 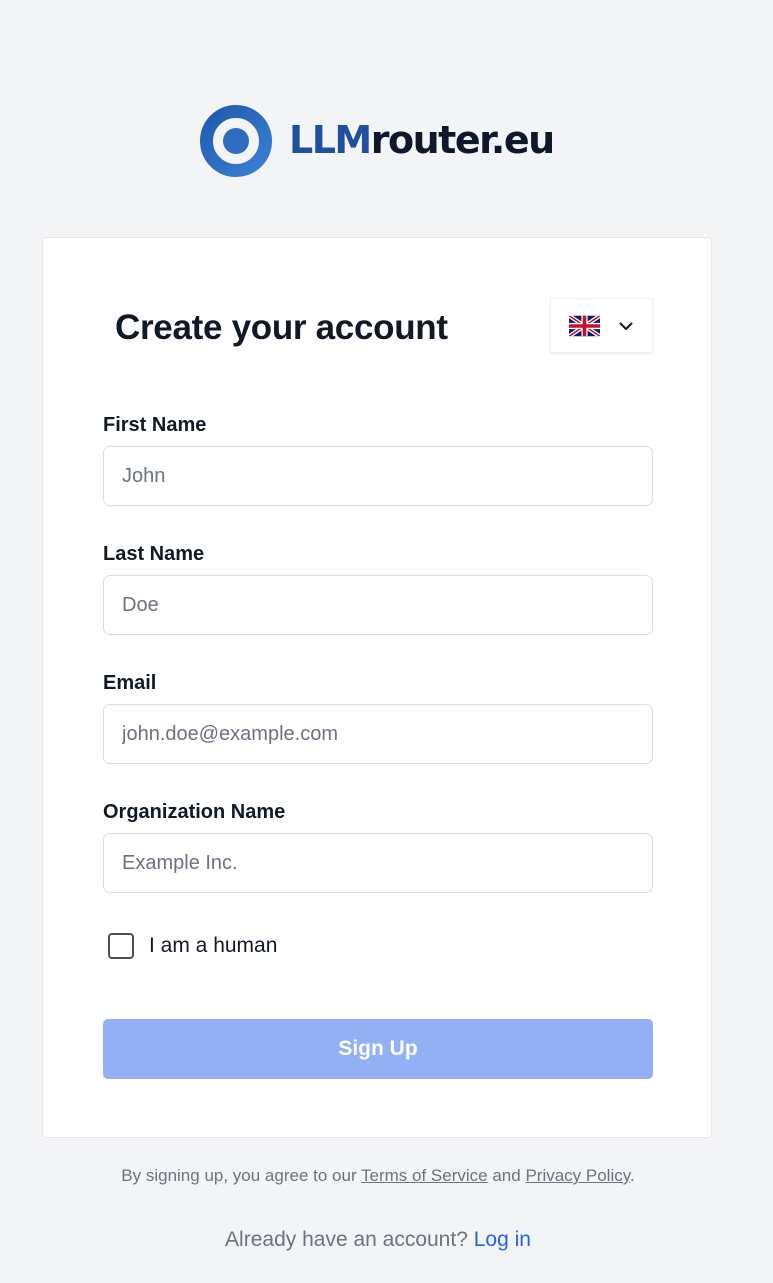 I want to click on uk-flag-icon, so click(x=584, y=325).